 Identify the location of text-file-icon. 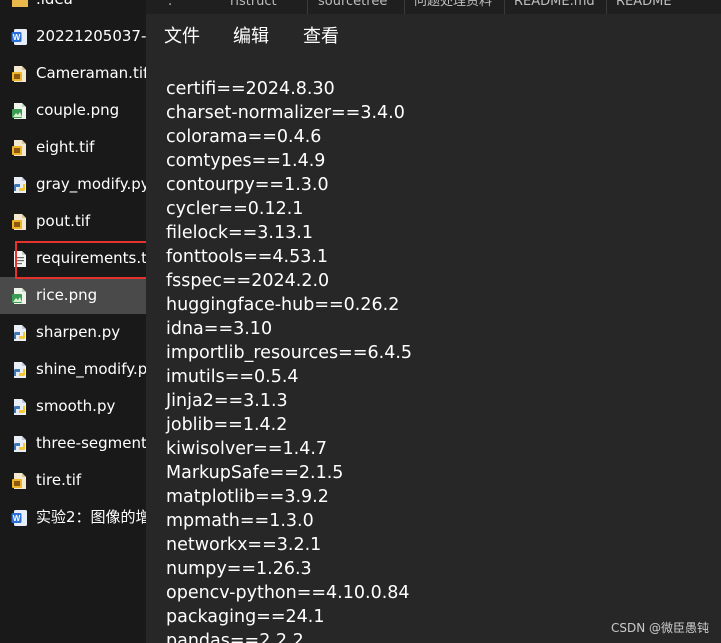
(20, 259).